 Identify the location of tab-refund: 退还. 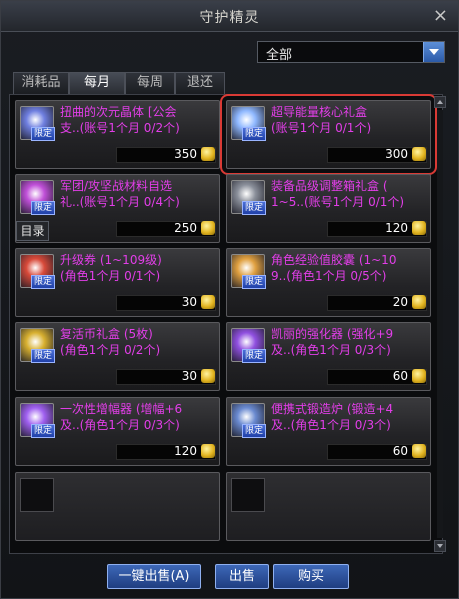
(200, 83).